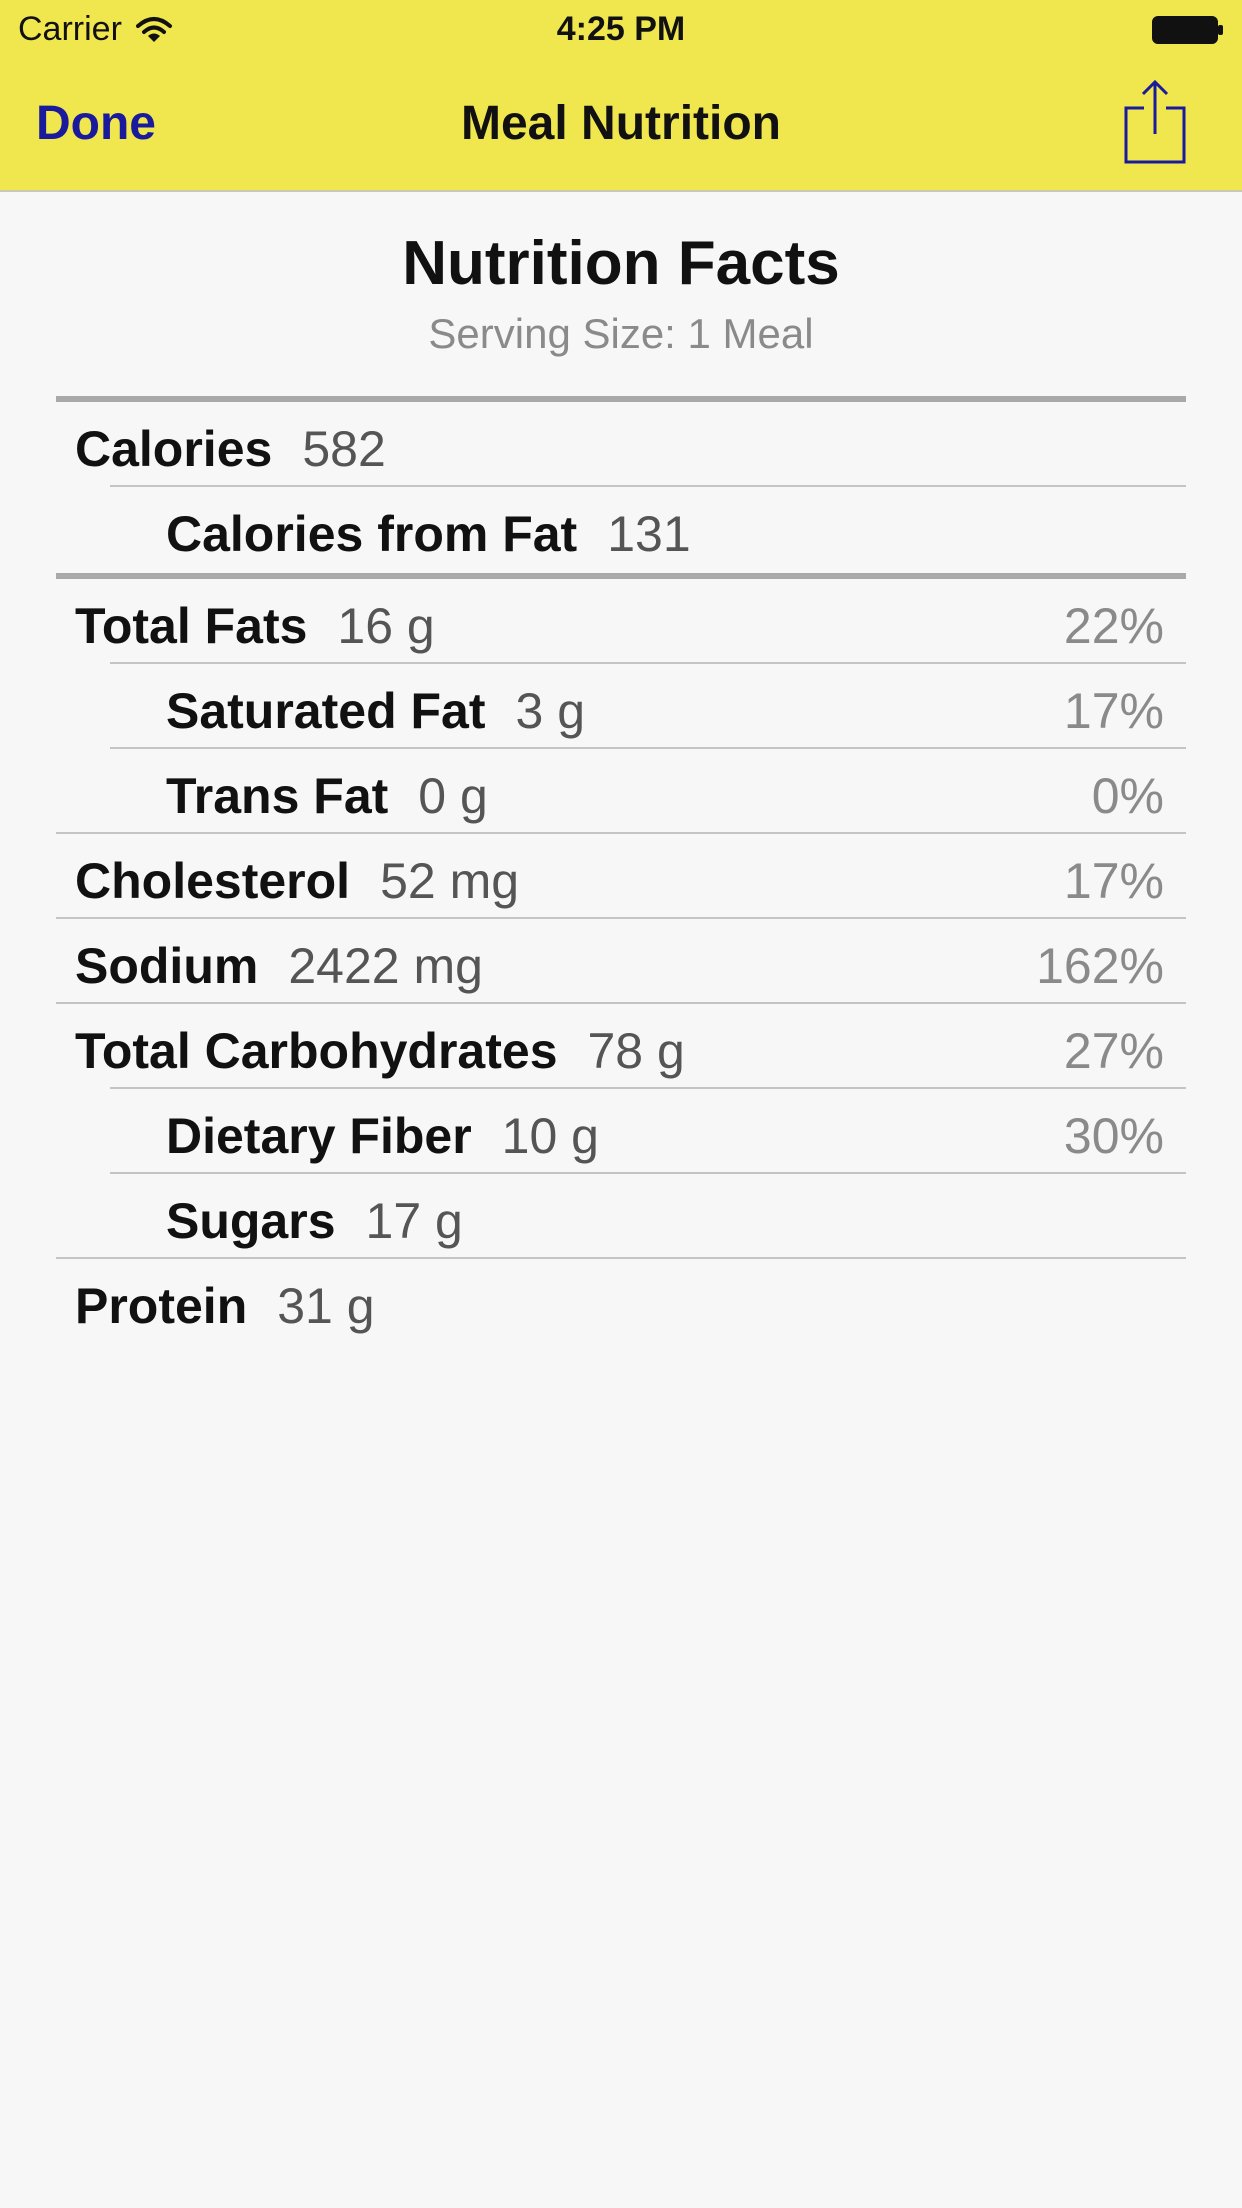 The height and width of the screenshot is (2208, 1242). What do you see at coordinates (314, 1221) in the screenshot?
I see `nutrient-name: Sugars 17 g` at bounding box center [314, 1221].